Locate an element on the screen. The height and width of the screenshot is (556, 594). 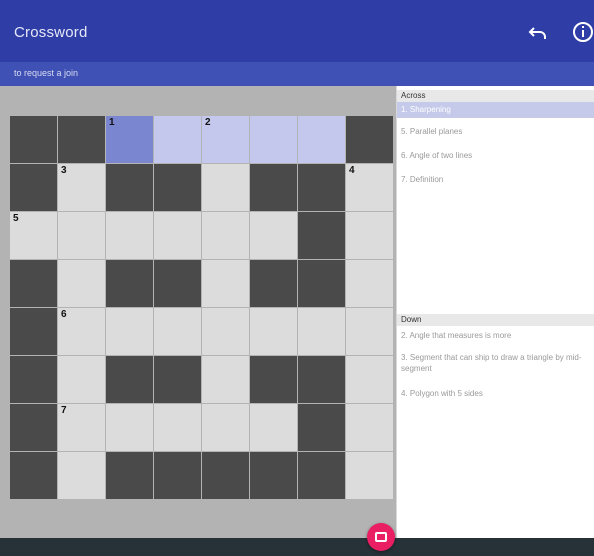
cell-number: 5 is located at coordinates (16, 218).